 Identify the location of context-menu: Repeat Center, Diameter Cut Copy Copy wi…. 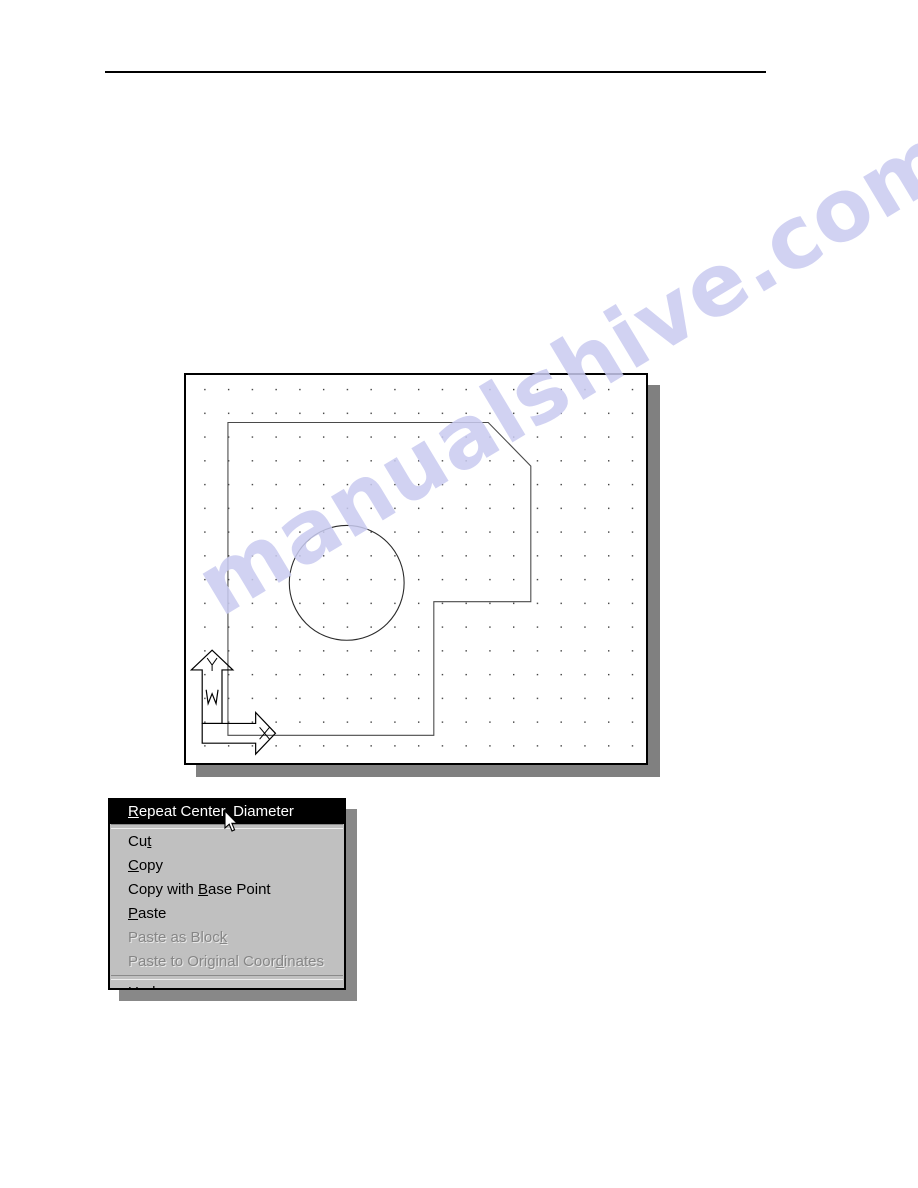
(227, 894).